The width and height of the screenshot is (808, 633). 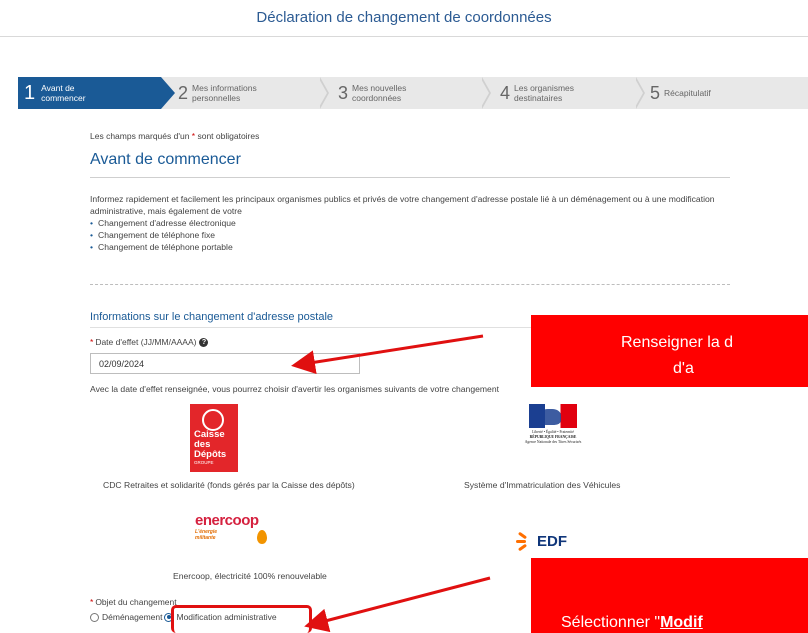 What do you see at coordinates (204, 342) in the screenshot?
I see `help-icon: ?` at bounding box center [204, 342].